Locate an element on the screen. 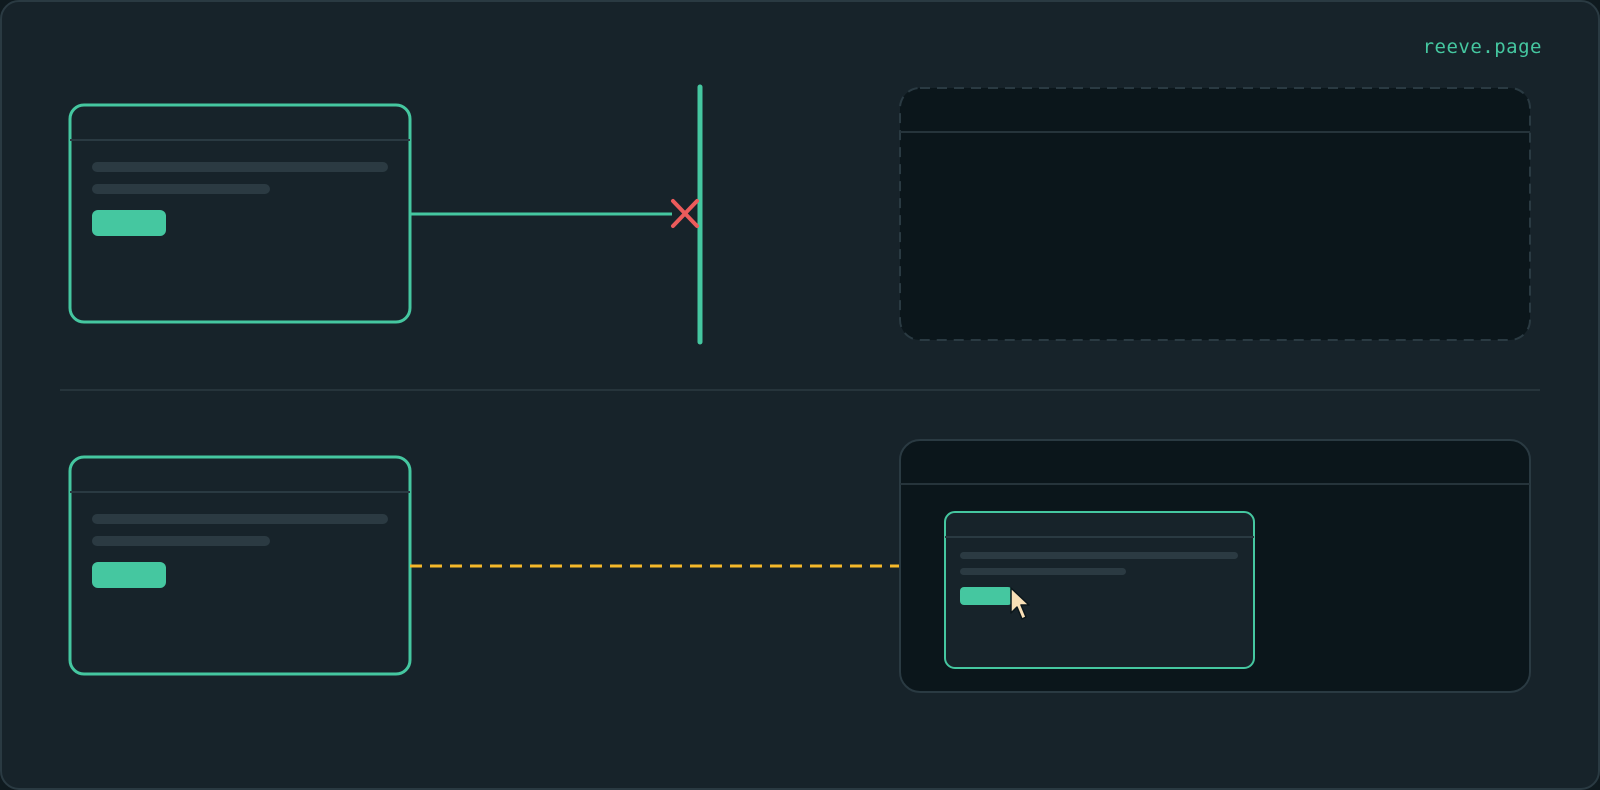 The width and height of the screenshot is (1600, 790). bottom-source-window is located at coordinates (240, 565).